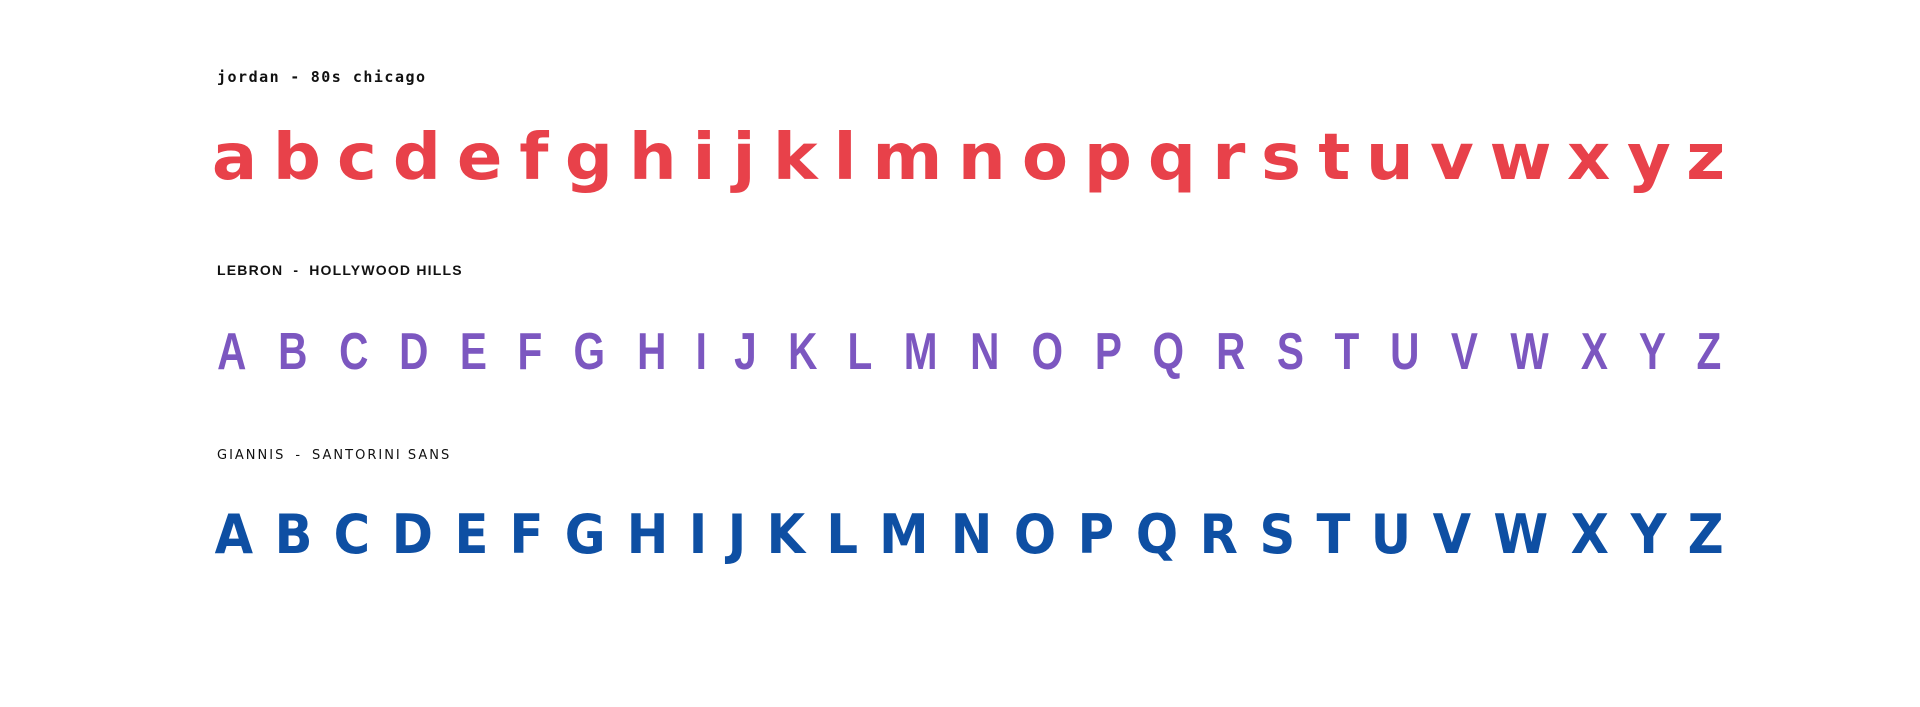 The width and height of the screenshot is (1920, 707). What do you see at coordinates (845, 158) in the screenshot?
I see `glyph-l: l` at bounding box center [845, 158].